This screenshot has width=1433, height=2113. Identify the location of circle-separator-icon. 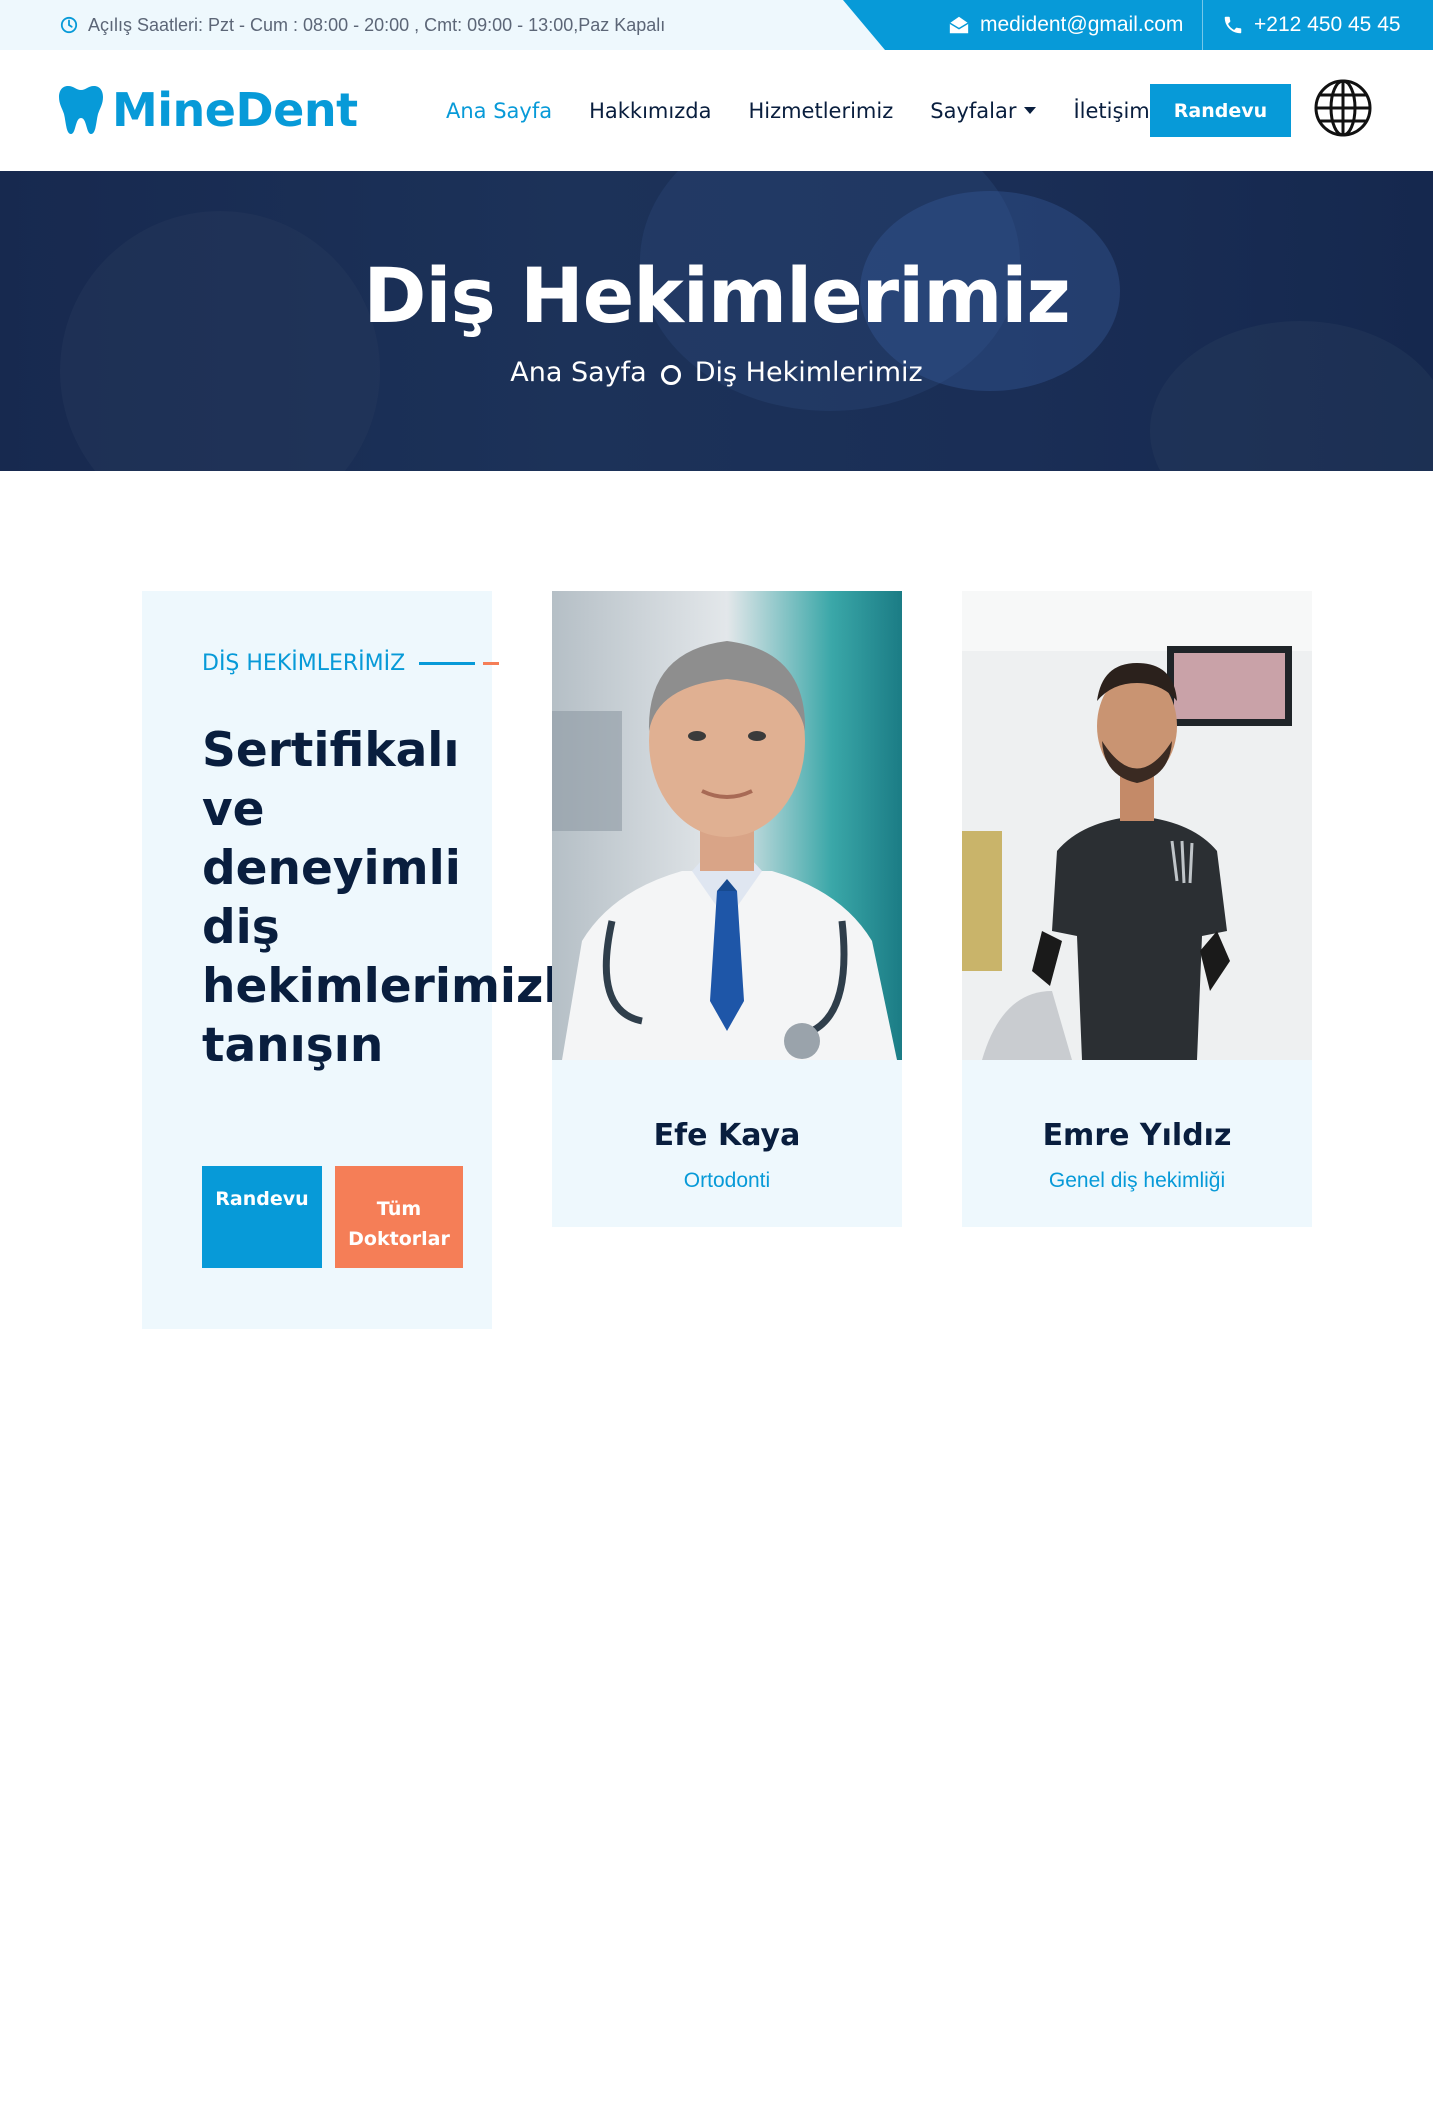
(670, 374).